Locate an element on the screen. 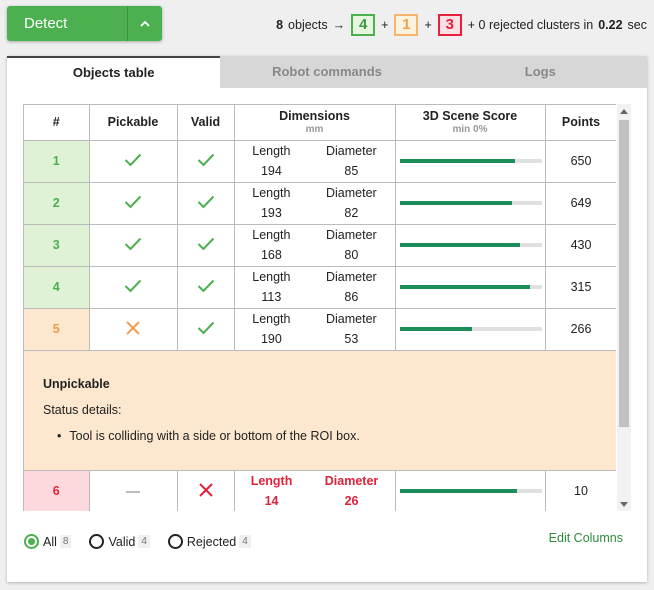  dimension-length-value: 190 is located at coordinates (271, 339).